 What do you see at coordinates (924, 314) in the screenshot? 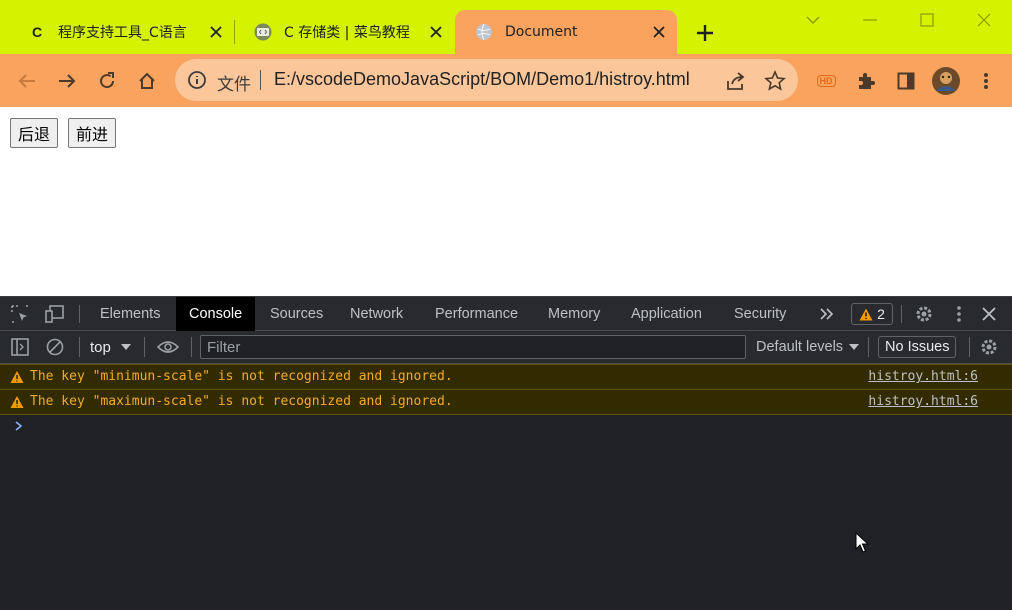
I see `settings-gear-icon` at bounding box center [924, 314].